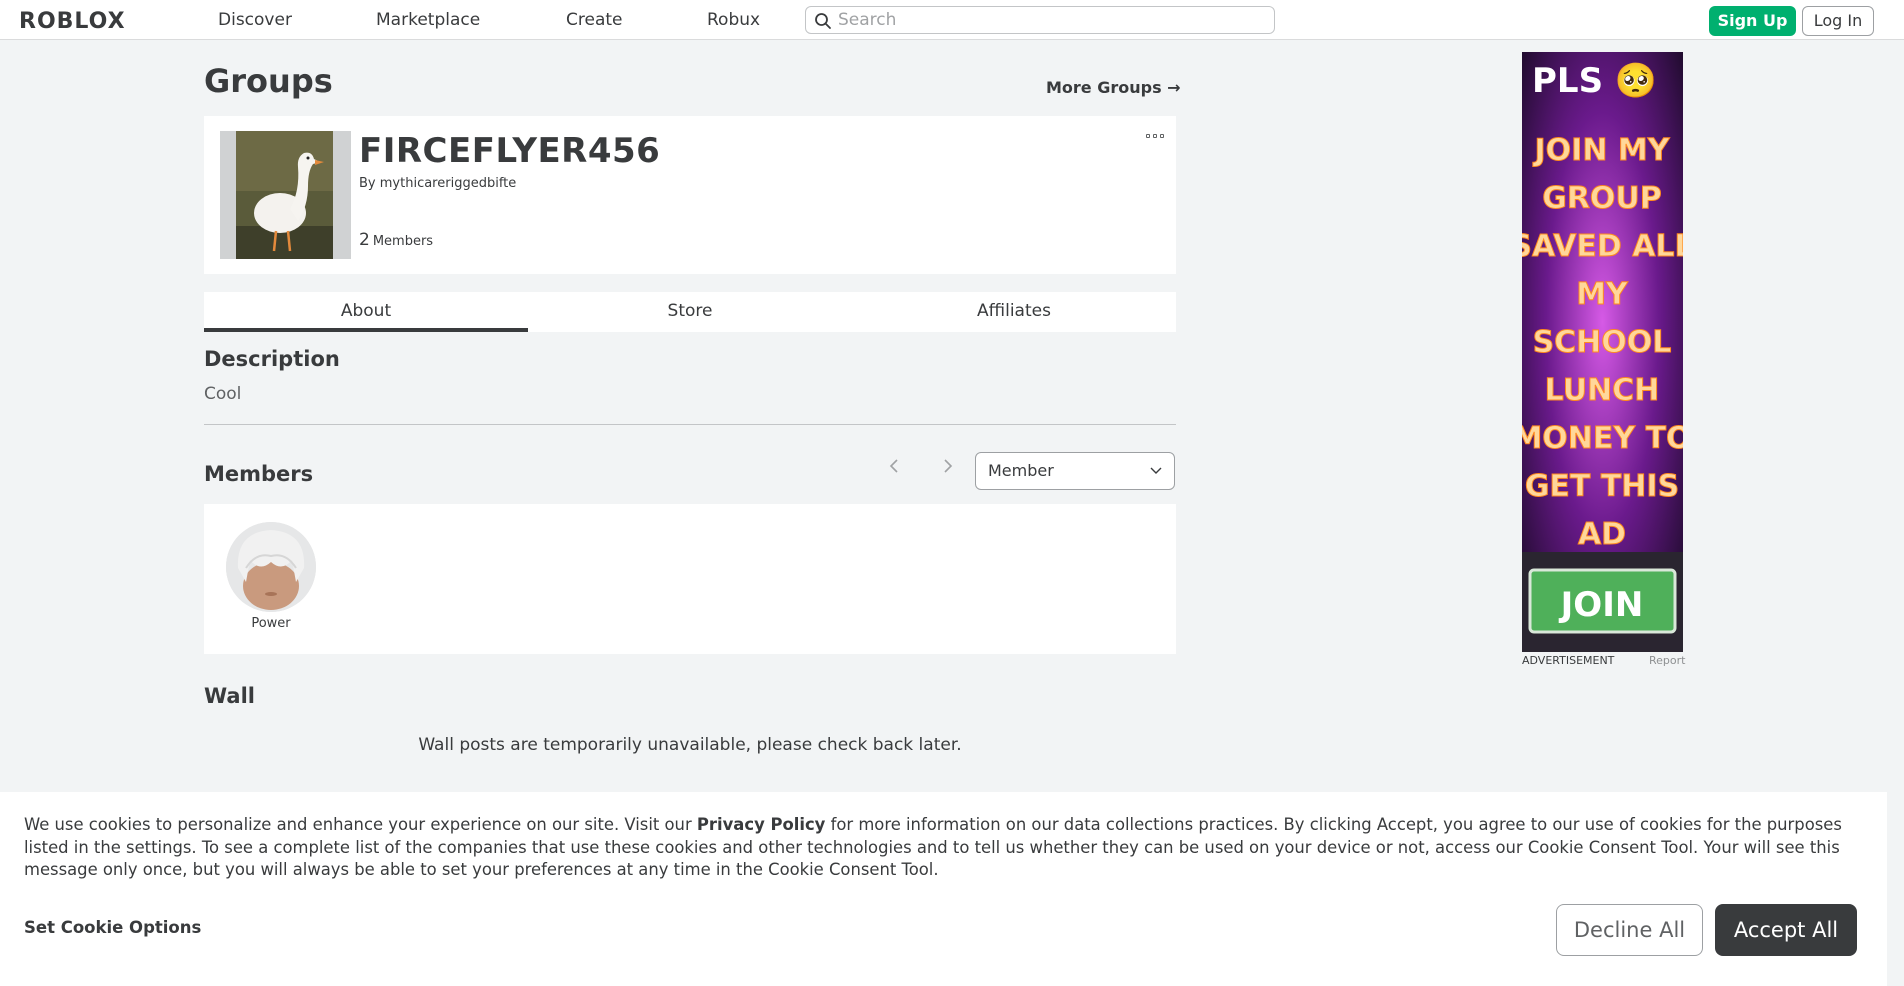  What do you see at coordinates (1048, 20) in the screenshot?
I see `search-input` at bounding box center [1048, 20].